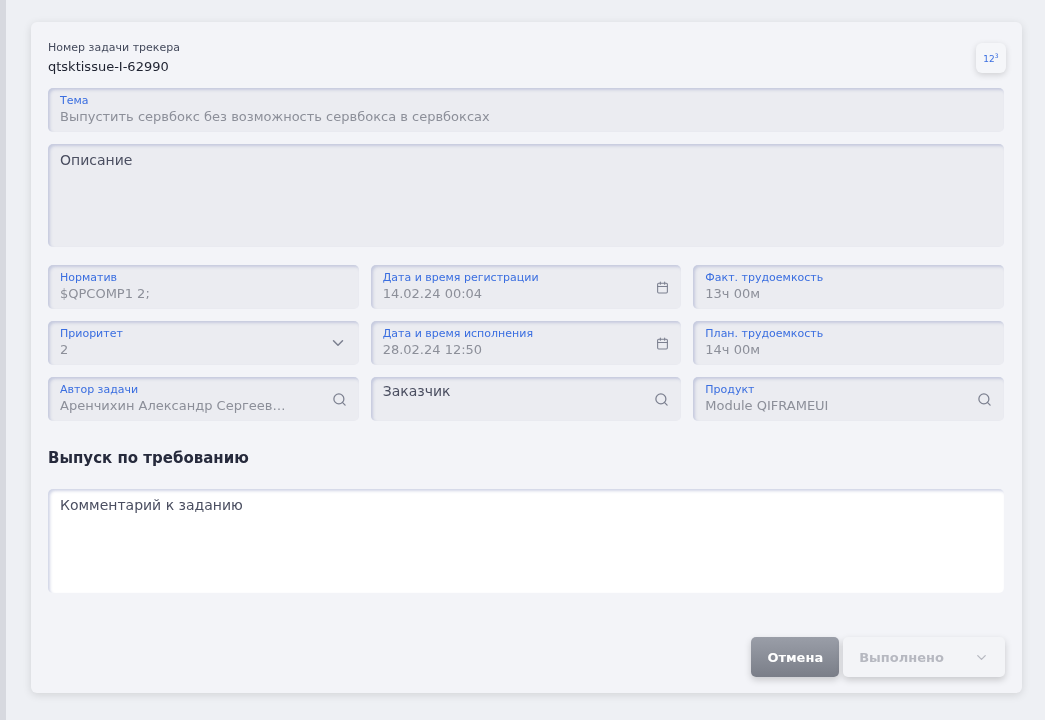 This screenshot has width=1045, height=720. I want to click on form-field: Дата и время исполнения 28.02.24 12:50, so click(526, 343).